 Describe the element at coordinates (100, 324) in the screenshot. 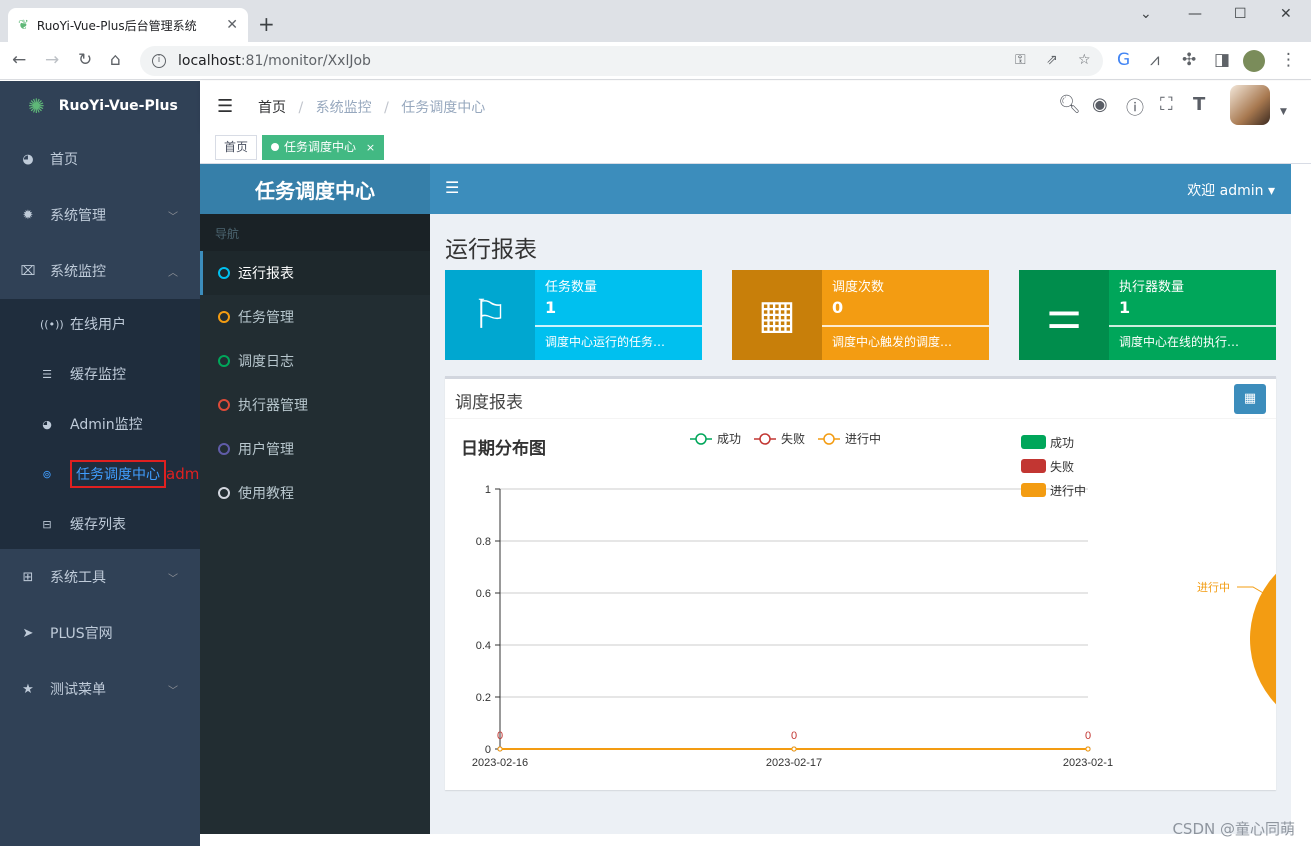

I see `sidebar-item-online: ((•)) 在线用户` at that location.